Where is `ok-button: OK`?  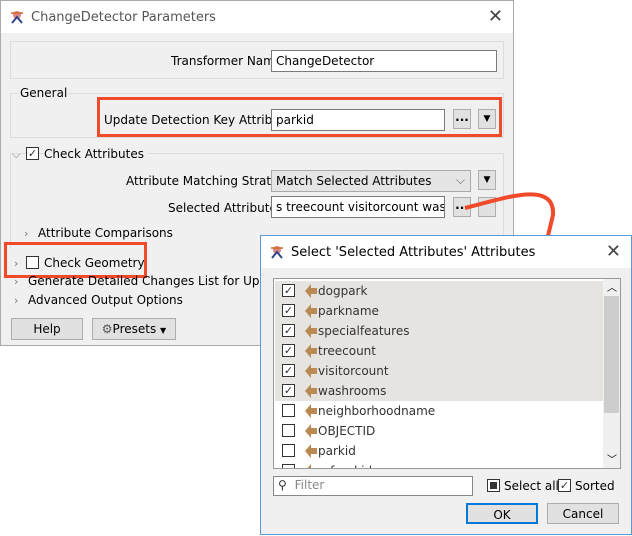 ok-button: OK is located at coordinates (502, 513).